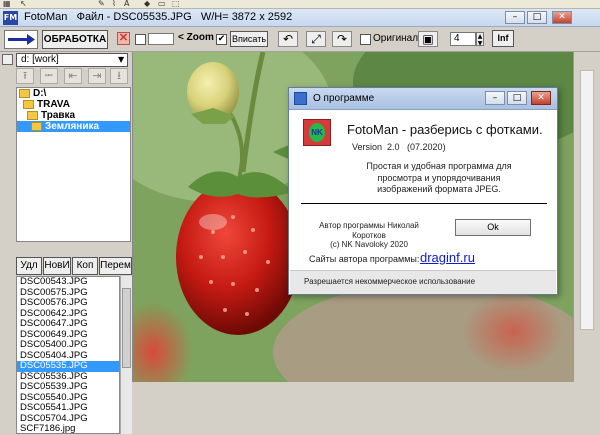  What do you see at coordinates (119, 76) in the screenshot?
I see `nav-down-icon: ⭳` at bounding box center [119, 76].